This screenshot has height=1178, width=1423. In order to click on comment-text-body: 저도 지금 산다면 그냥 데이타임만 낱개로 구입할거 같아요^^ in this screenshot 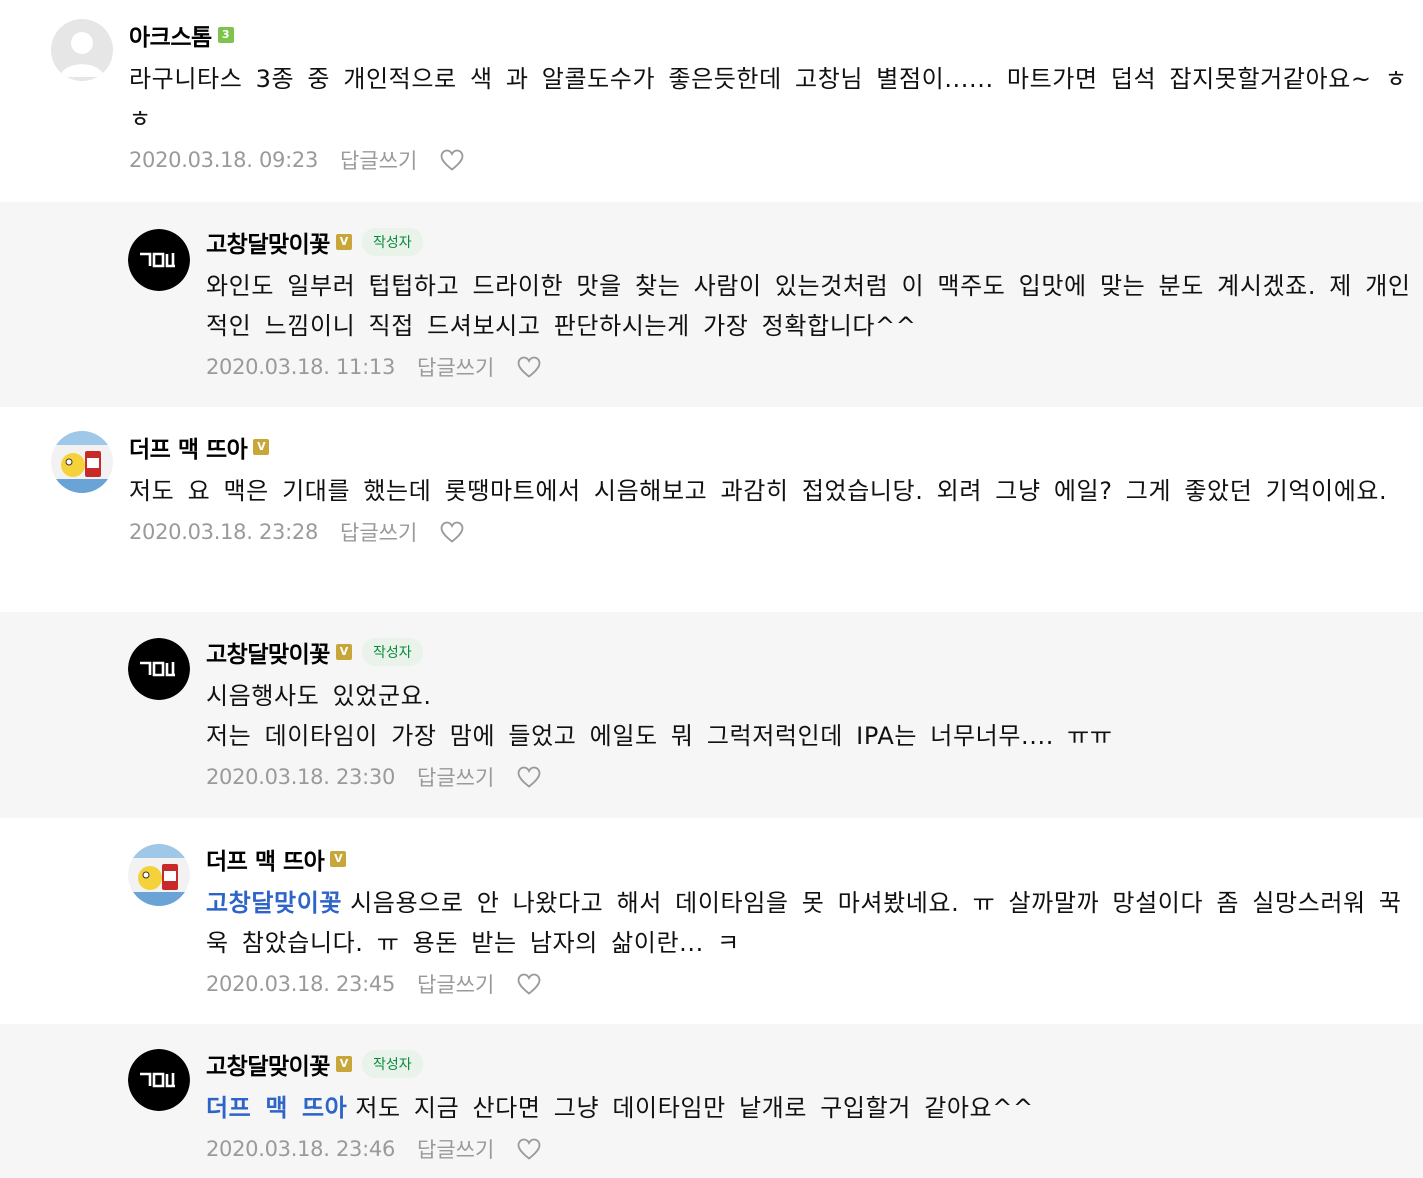, I will do `click(694, 1108)`.